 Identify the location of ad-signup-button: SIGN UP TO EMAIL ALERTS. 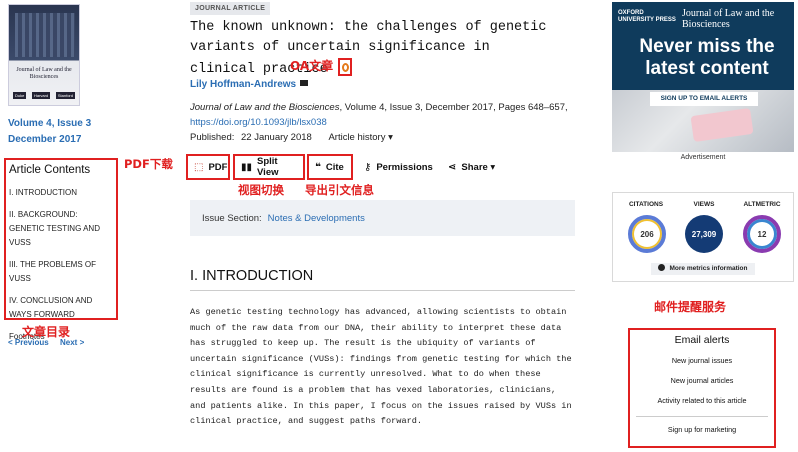
(704, 99).